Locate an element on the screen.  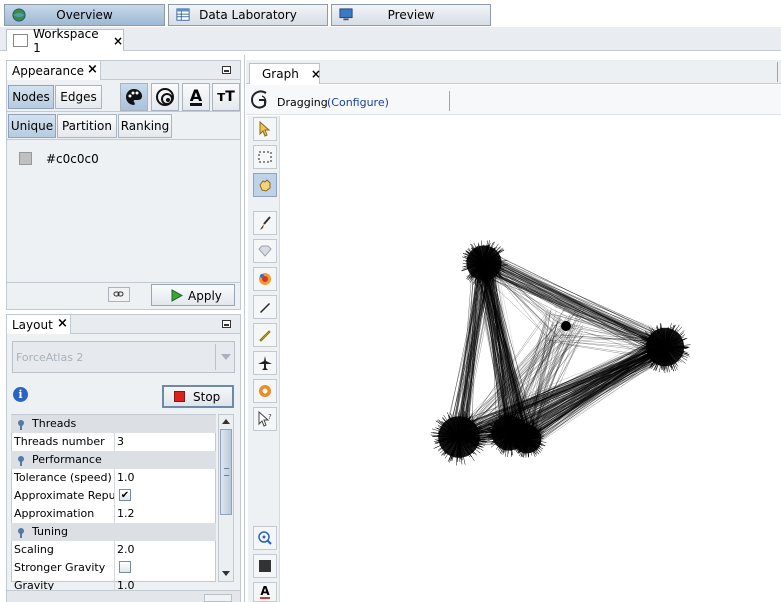
color-button is located at coordinates (134, 97).